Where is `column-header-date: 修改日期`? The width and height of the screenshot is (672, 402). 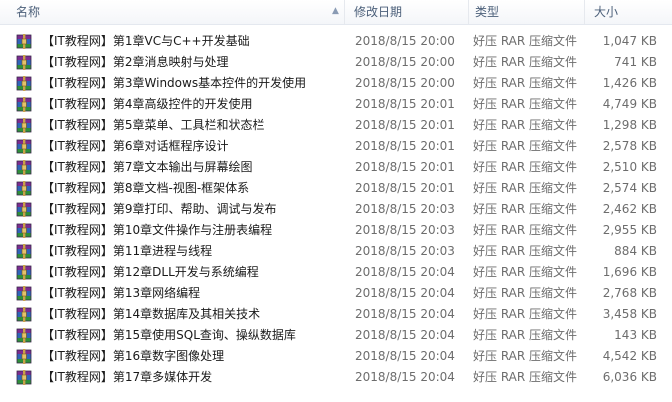 column-header-date: 修改日期 is located at coordinates (406, 12).